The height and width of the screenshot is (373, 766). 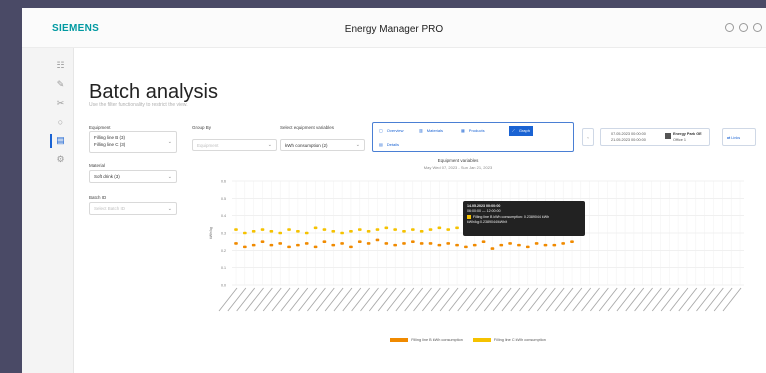 I want to click on legend-item: Filling line C kWh consumption, so click(x=509, y=340).